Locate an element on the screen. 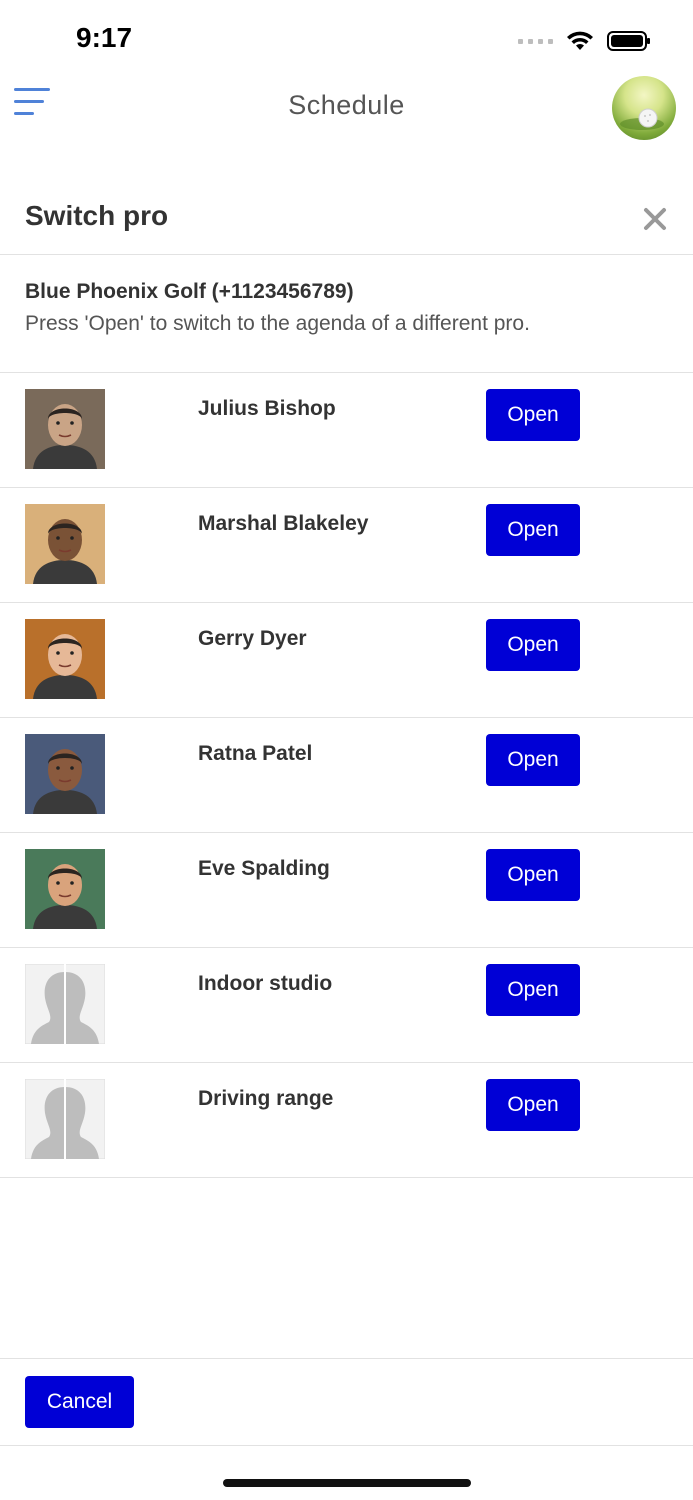  pro-row: Eve Spalding Open is located at coordinates (346, 890).